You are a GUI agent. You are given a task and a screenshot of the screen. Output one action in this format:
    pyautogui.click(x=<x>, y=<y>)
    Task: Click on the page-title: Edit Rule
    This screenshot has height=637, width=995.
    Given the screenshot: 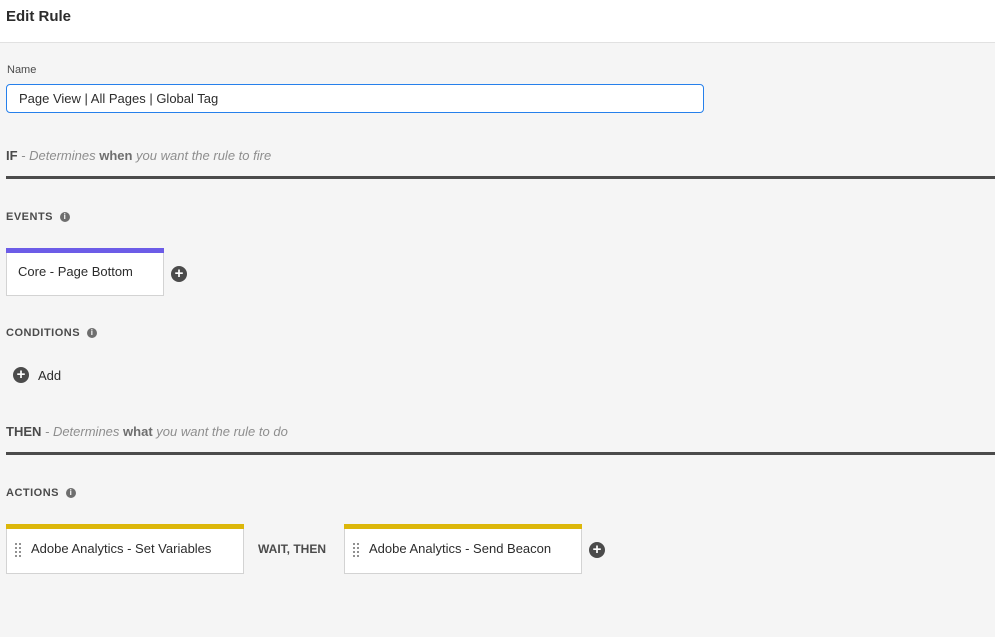 What is the action you would take?
    pyautogui.click(x=39, y=16)
    